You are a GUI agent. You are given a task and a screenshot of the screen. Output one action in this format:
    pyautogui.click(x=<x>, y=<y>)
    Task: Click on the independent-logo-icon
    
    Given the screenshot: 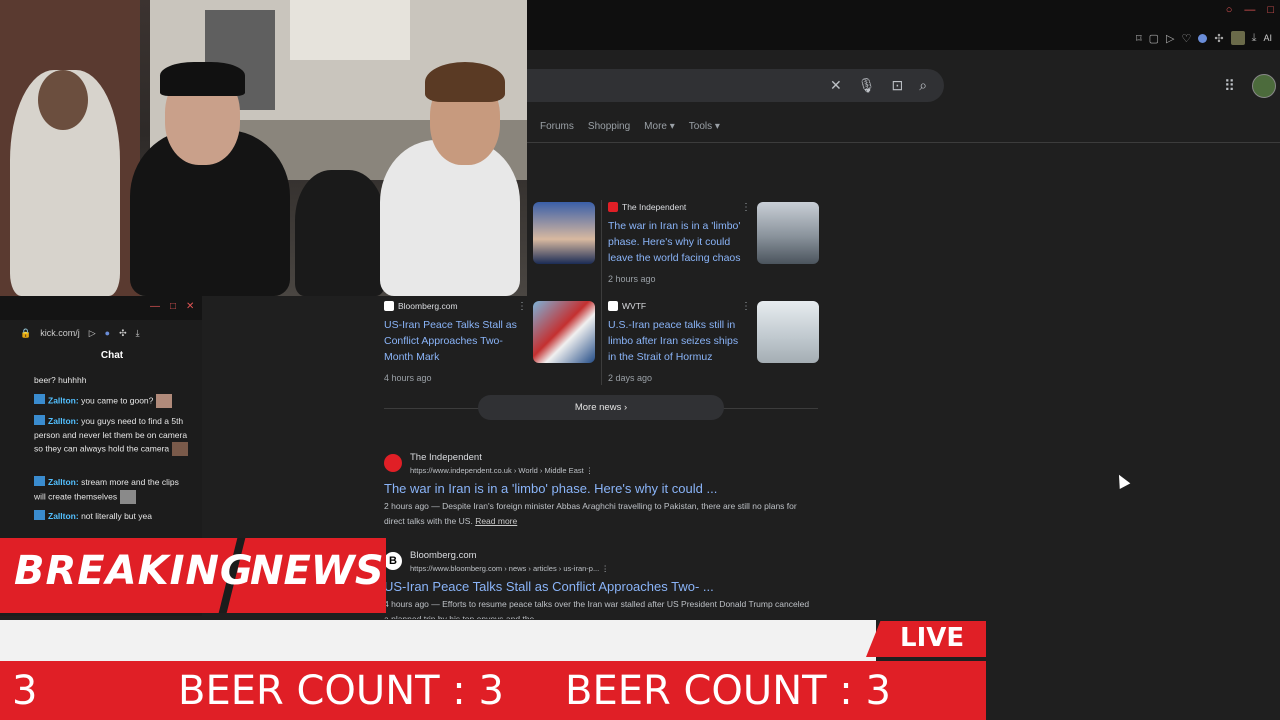 What is the action you would take?
    pyautogui.click(x=613, y=207)
    